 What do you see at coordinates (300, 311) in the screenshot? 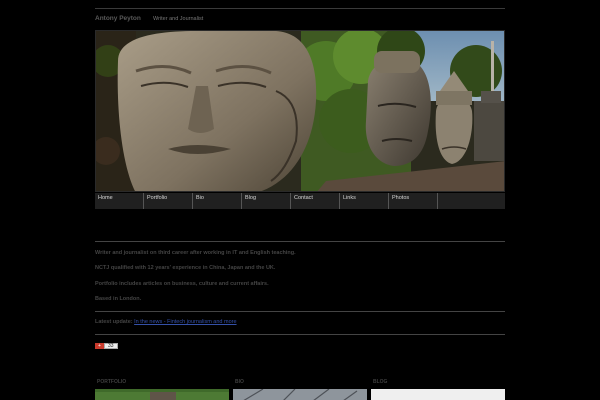
I see `divider-intro-bottom` at bounding box center [300, 311].